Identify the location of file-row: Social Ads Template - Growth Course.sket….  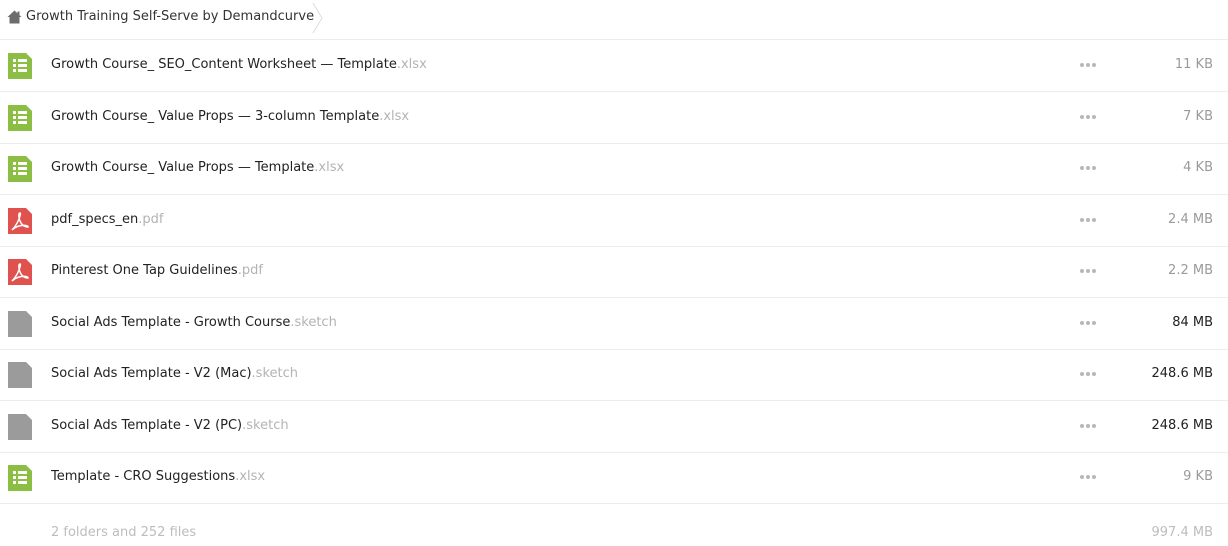
(614, 324).